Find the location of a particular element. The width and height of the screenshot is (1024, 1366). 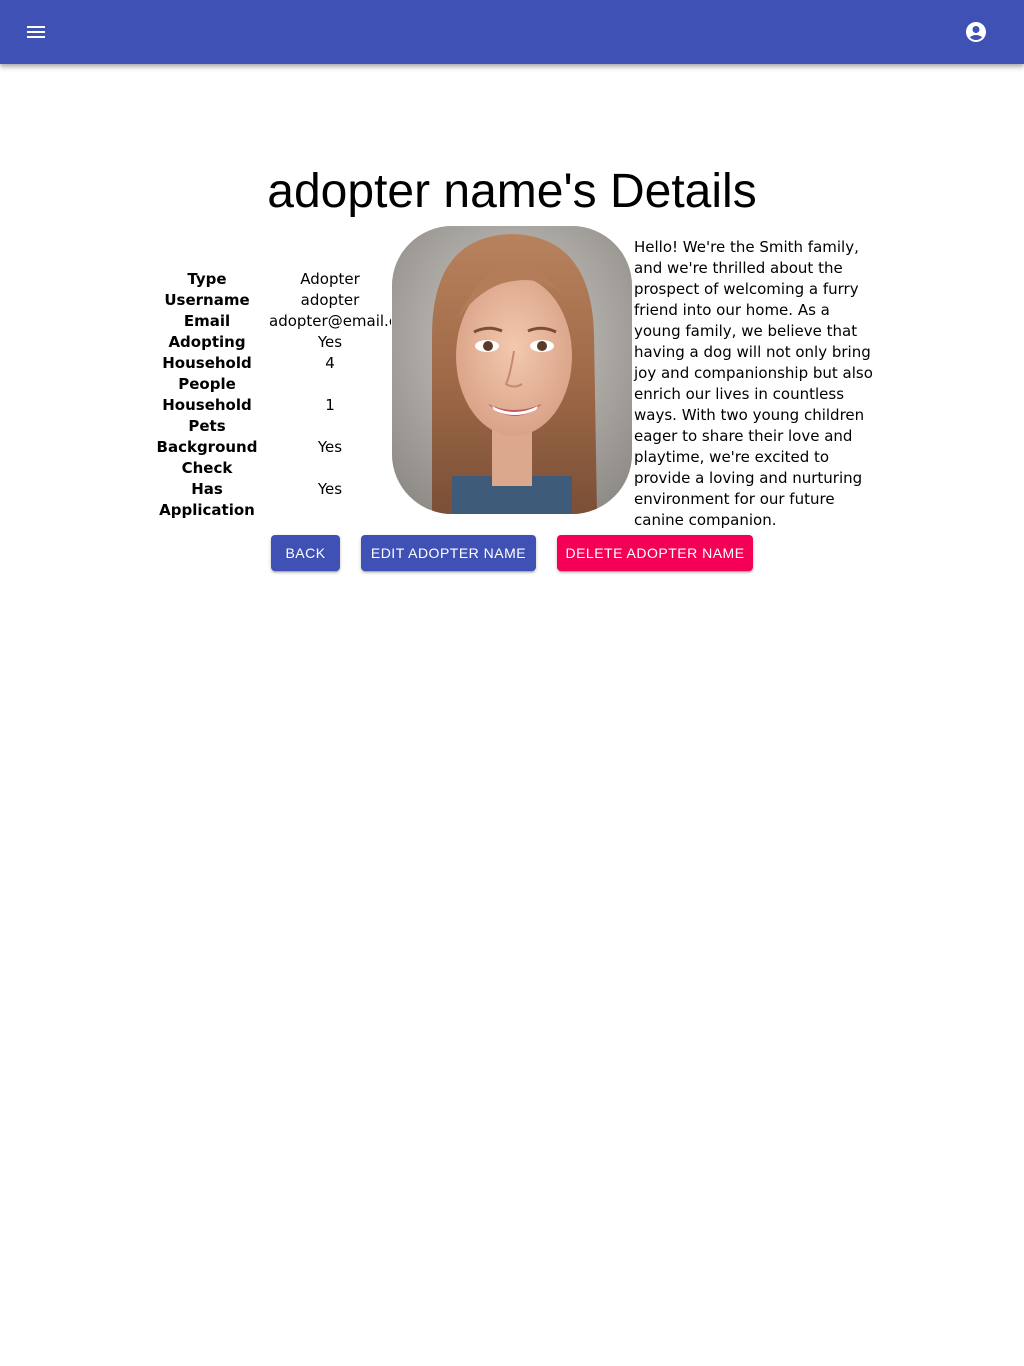

account-button is located at coordinates (976, 32).